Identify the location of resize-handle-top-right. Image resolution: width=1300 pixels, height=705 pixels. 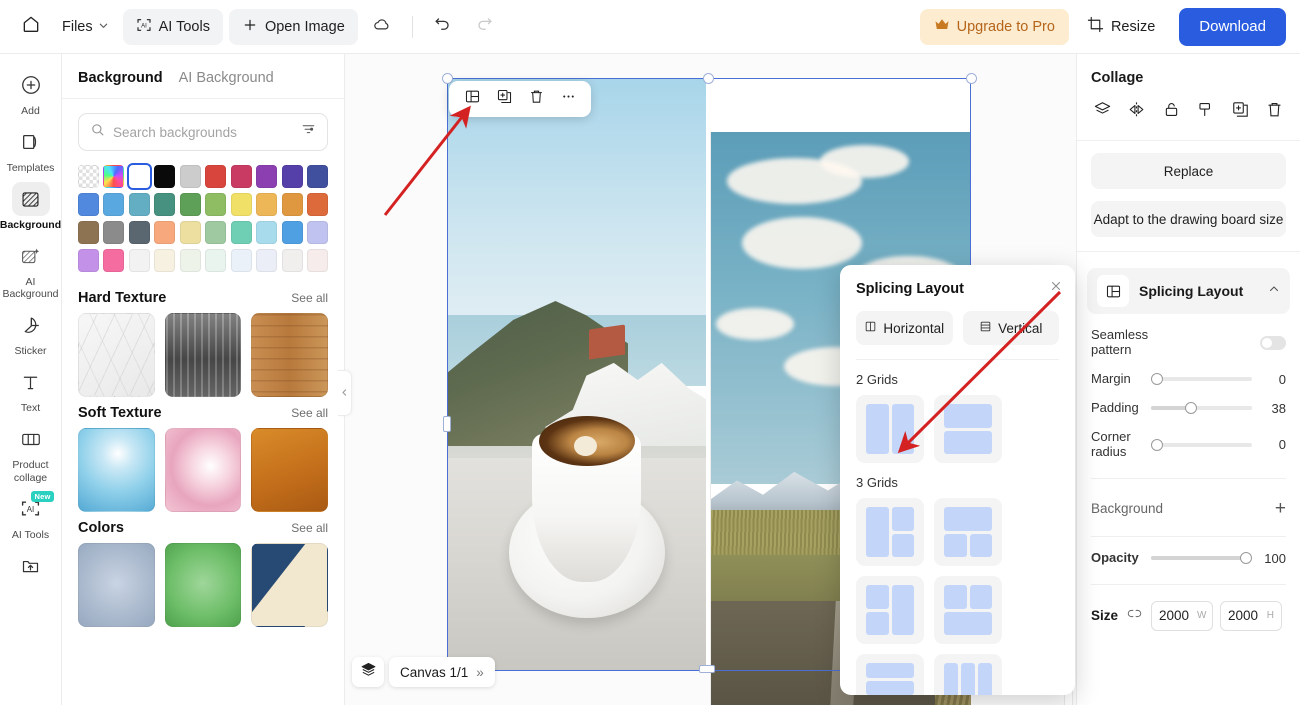
(971, 78).